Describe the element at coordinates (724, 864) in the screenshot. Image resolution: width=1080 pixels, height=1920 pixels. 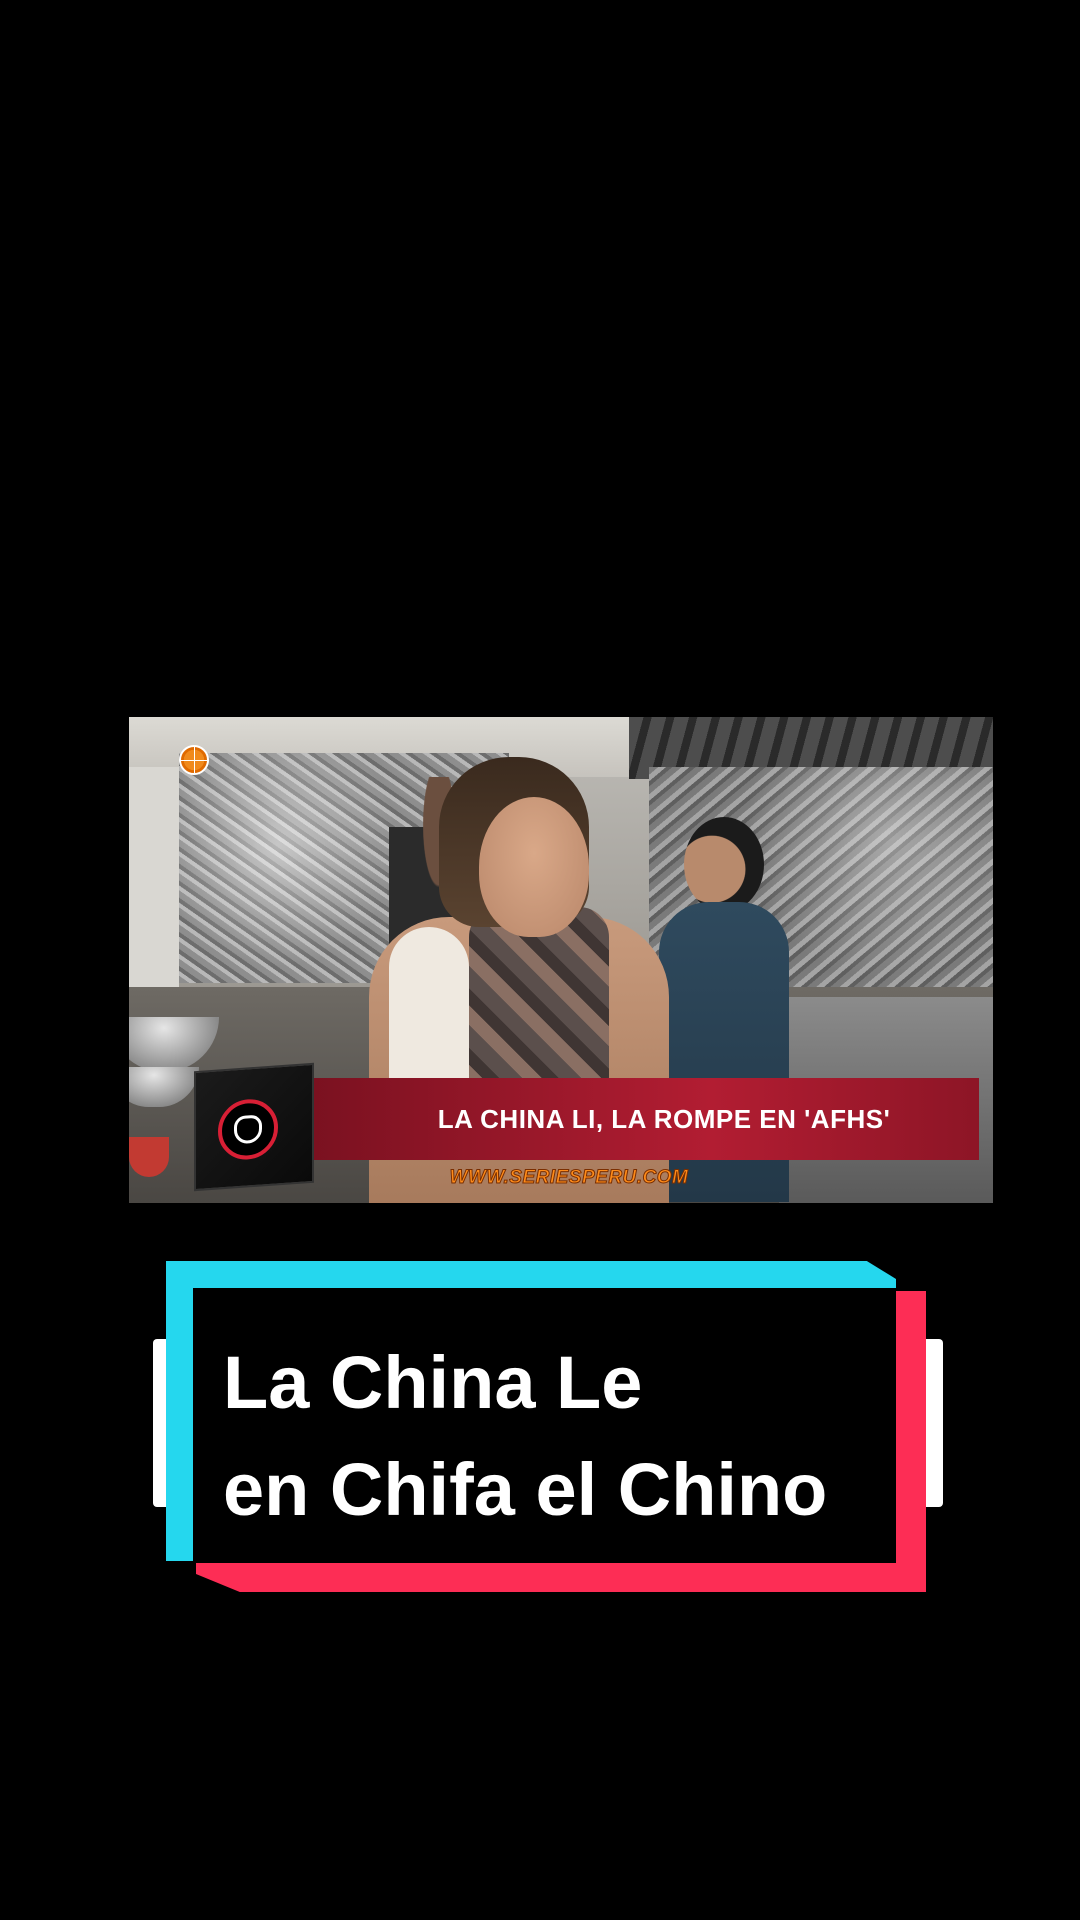
I see `cook-head` at that location.